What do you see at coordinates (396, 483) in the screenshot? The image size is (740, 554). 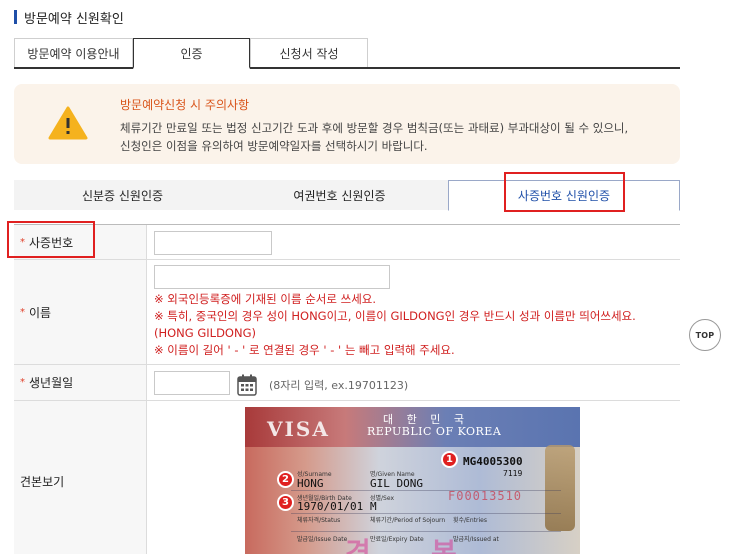 I see `visa-given-name: GIL DONG` at bounding box center [396, 483].